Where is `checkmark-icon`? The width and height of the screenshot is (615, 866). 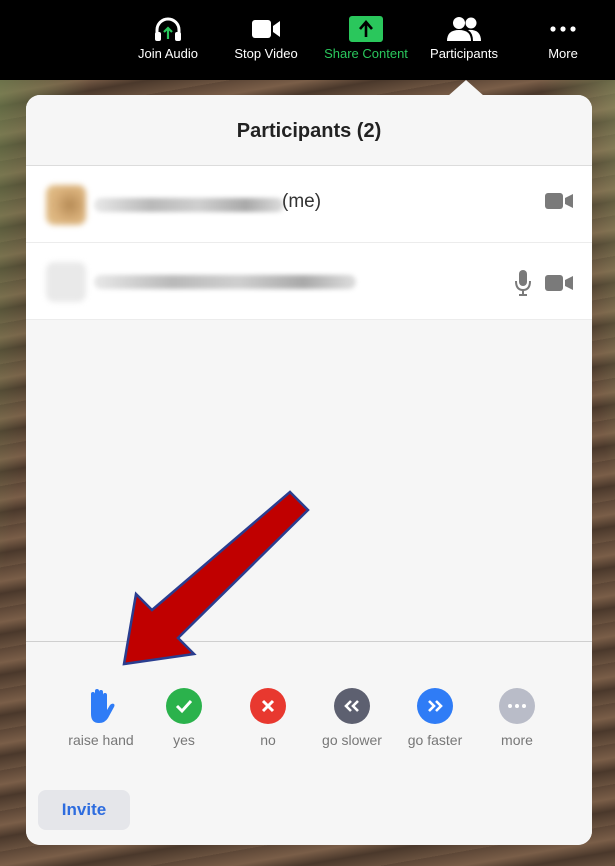 checkmark-icon is located at coordinates (184, 706).